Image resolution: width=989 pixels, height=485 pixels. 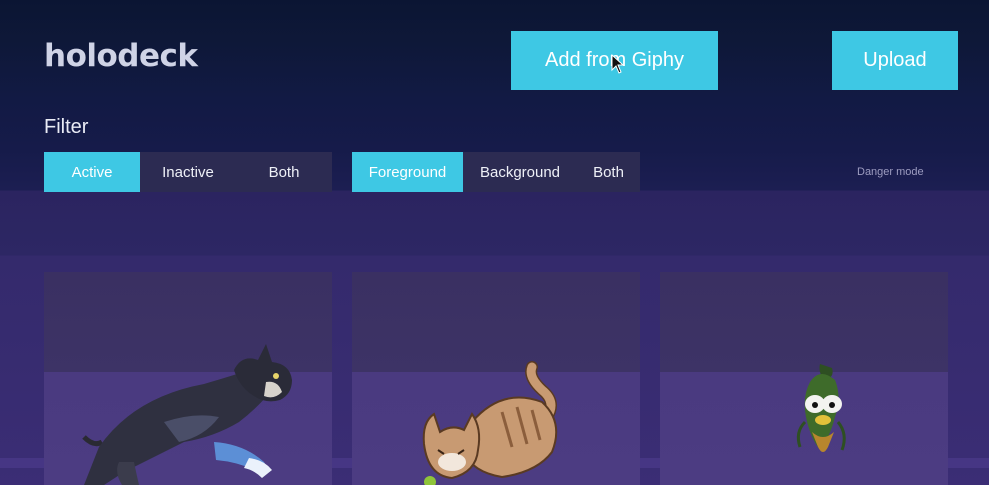 What do you see at coordinates (121, 56) in the screenshot?
I see `app-logo: holodeck` at bounding box center [121, 56].